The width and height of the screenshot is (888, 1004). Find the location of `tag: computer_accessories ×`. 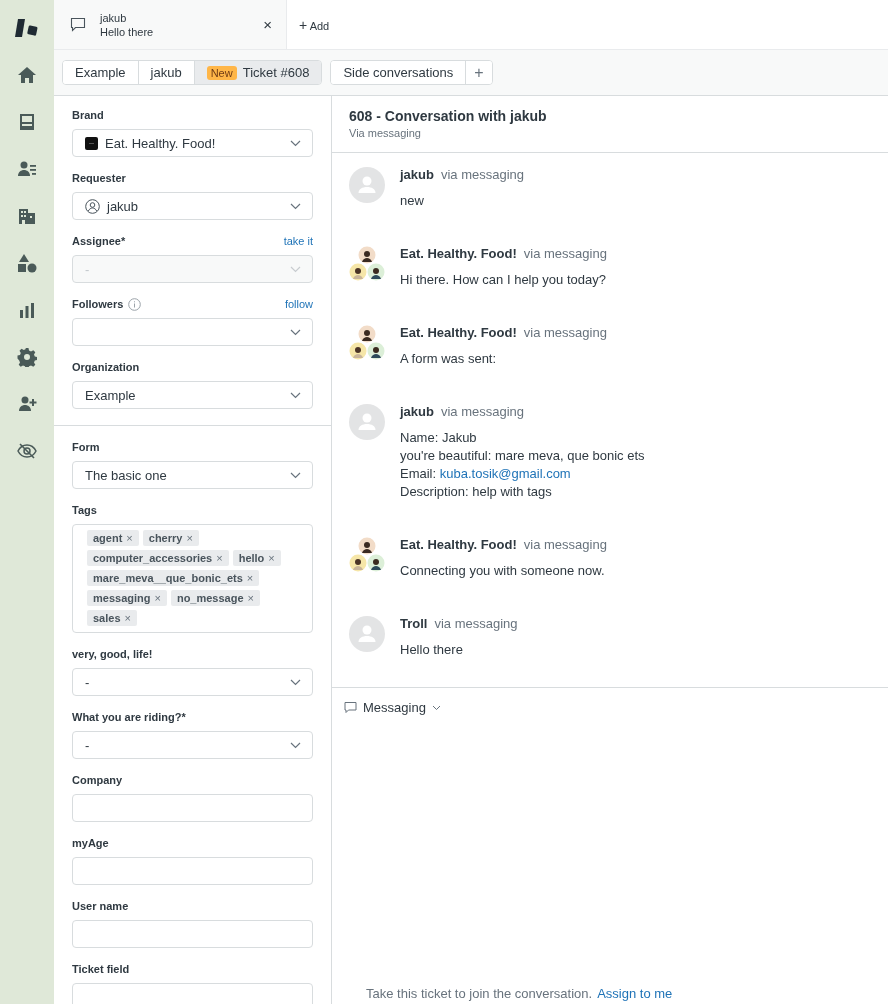

tag: computer_accessories × is located at coordinates (158, 558).